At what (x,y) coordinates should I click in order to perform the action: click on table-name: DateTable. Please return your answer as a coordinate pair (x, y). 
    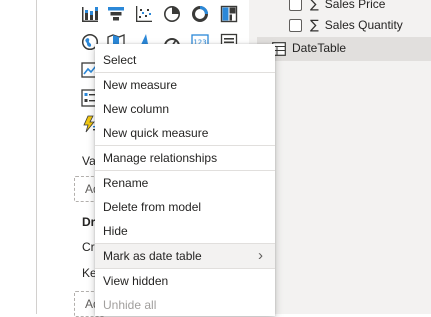
    Looking at the image, I should click on (319, 48).